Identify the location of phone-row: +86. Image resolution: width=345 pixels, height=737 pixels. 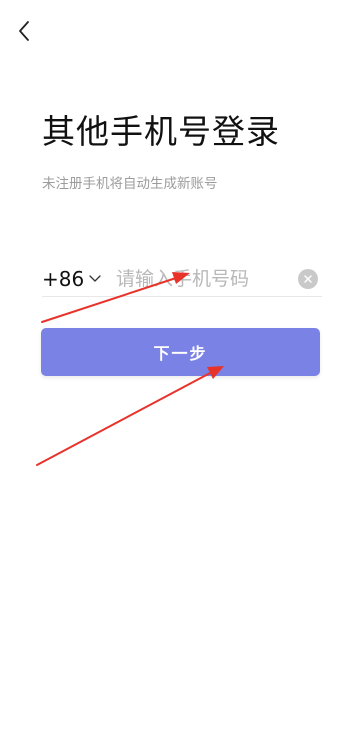
(182, 279).